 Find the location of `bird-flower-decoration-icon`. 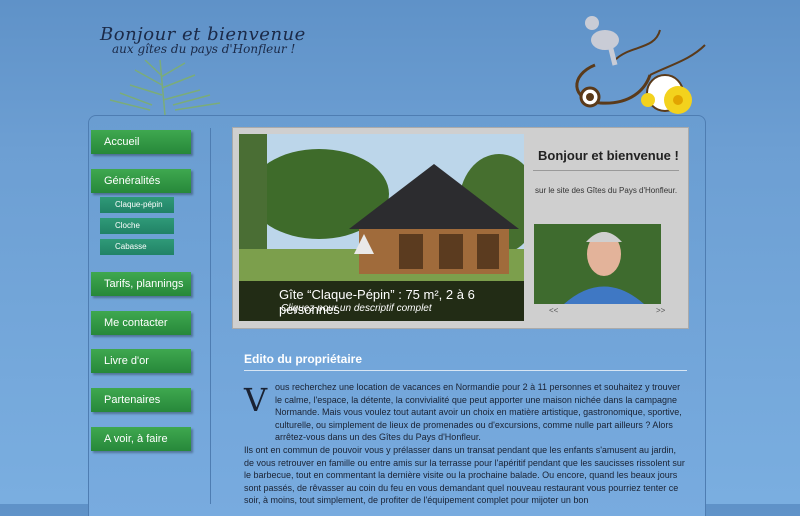

bird-flower-decoration-icon is located at coordinates (640, 65).